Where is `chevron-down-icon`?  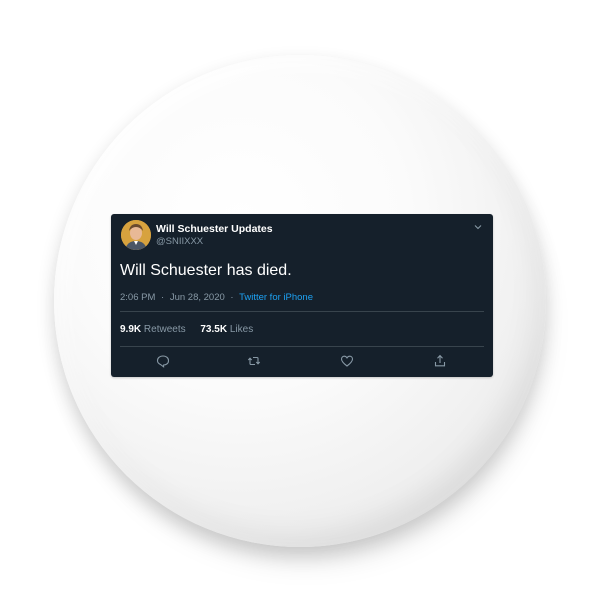
chevron-down-icon is located at coordinates (478, 227).